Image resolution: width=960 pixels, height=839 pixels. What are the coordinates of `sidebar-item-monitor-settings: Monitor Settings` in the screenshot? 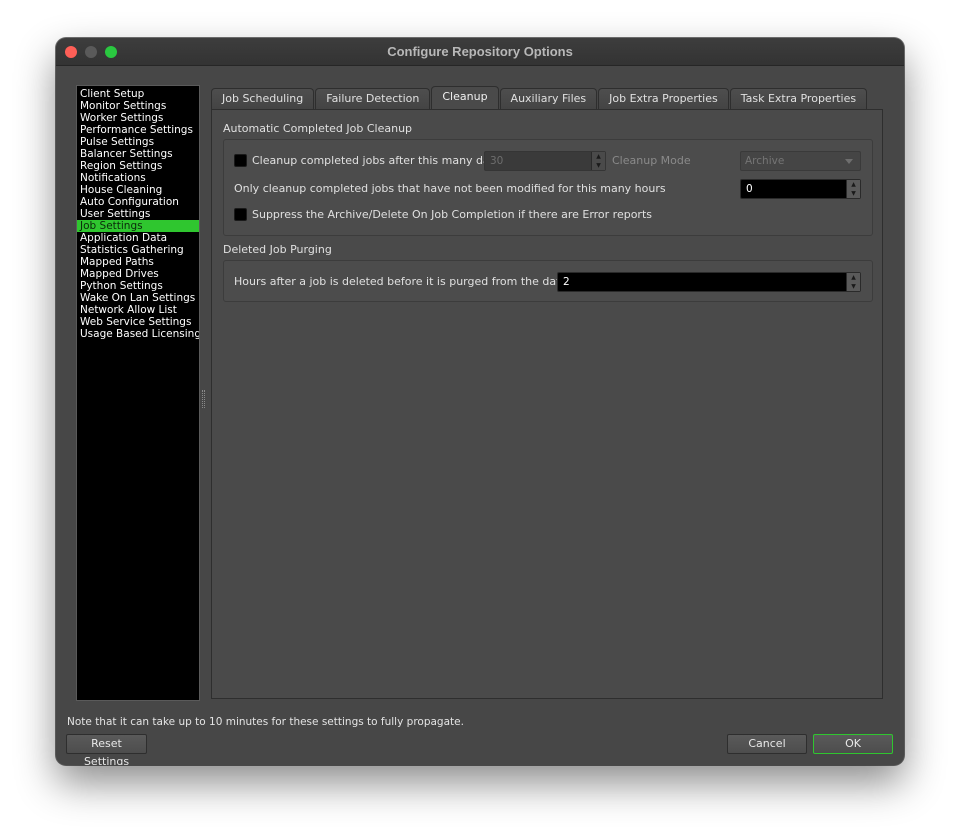 It's located at (138, 106).